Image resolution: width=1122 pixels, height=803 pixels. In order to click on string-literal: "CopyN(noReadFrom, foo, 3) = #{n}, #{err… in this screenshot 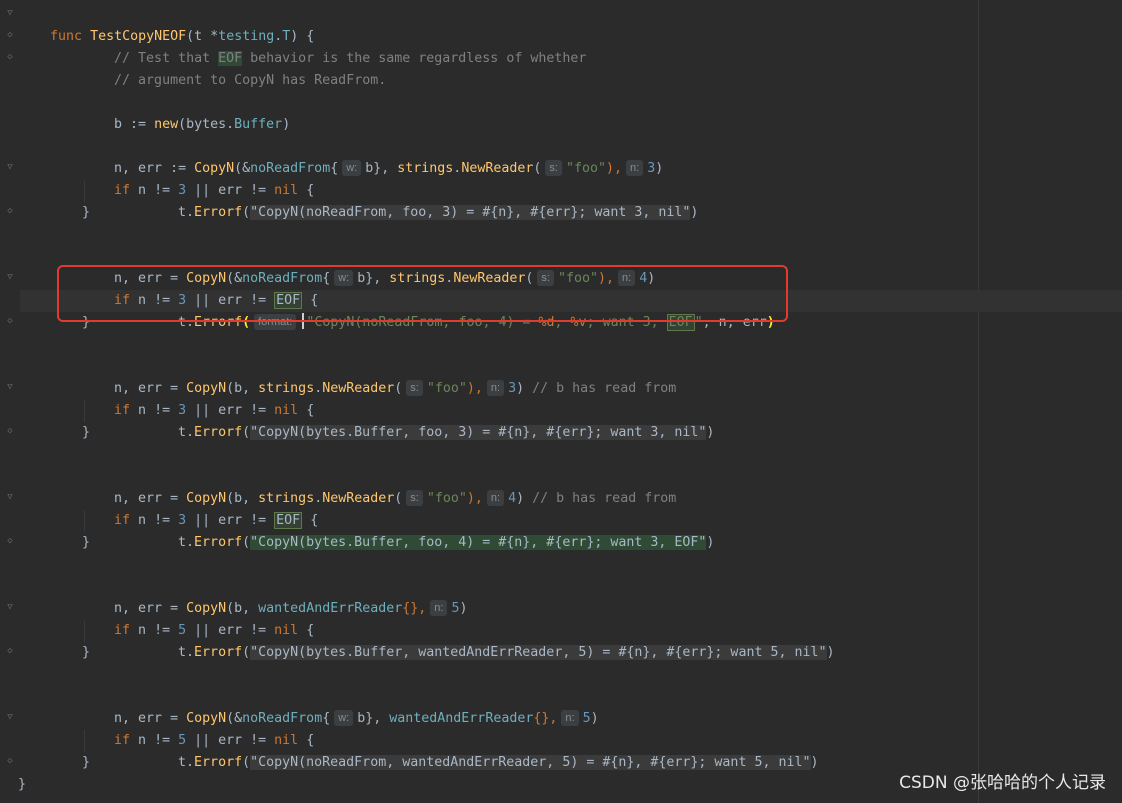, I will do `click(470, 212)`.